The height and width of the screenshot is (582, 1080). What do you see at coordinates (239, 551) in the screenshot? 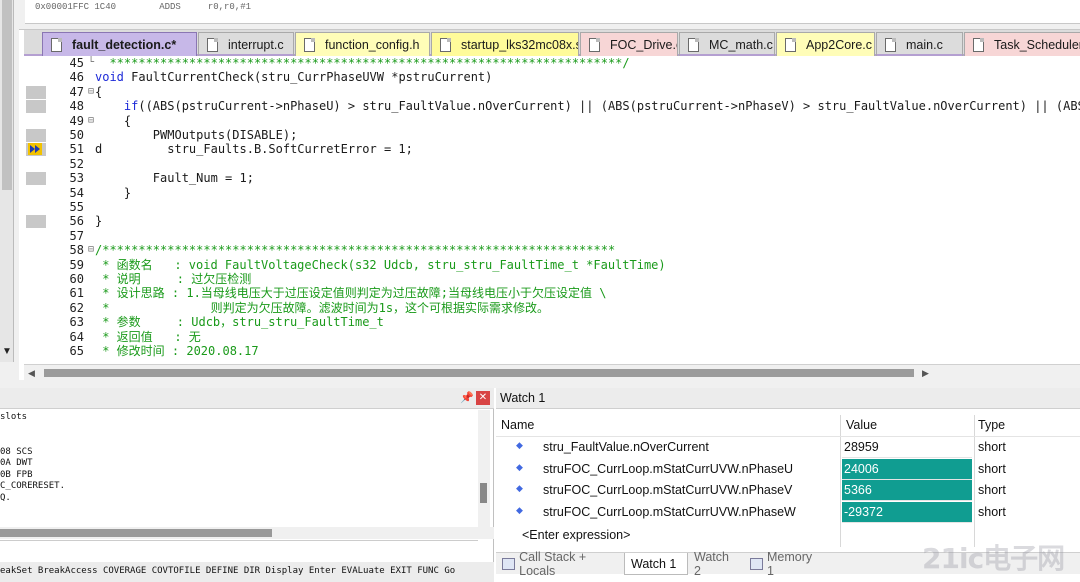
I see `command-input` at bounding box center [239, 551].